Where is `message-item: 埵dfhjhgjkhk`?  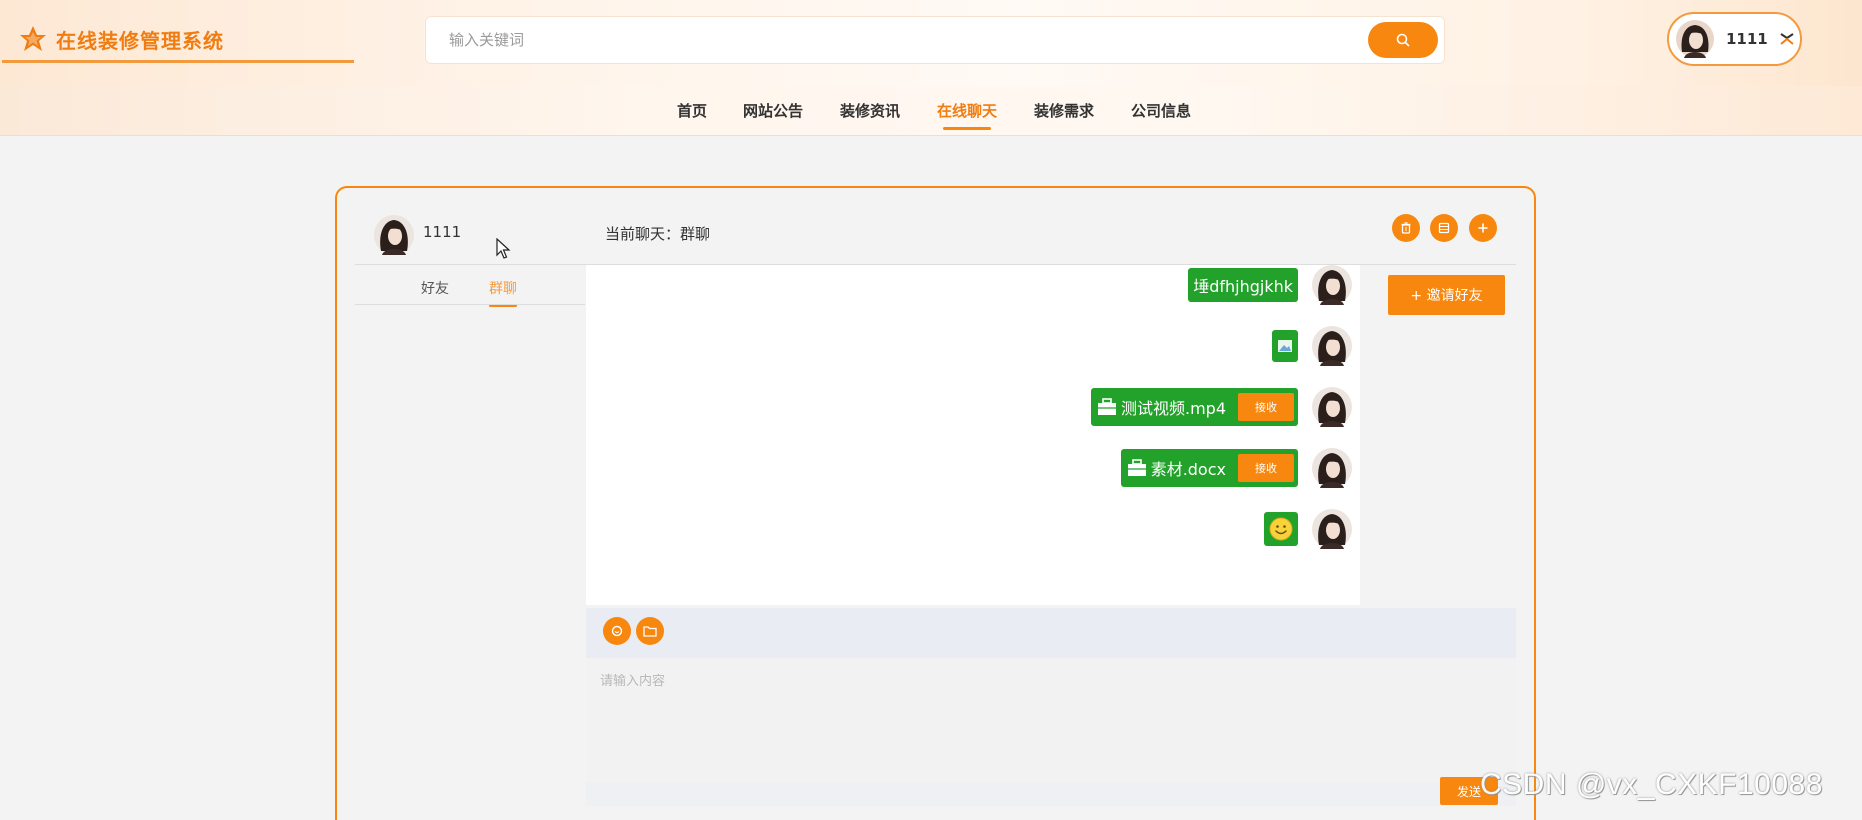 message-item: 埵dfhjhgjkhk is located at coordinates (1270, 285).